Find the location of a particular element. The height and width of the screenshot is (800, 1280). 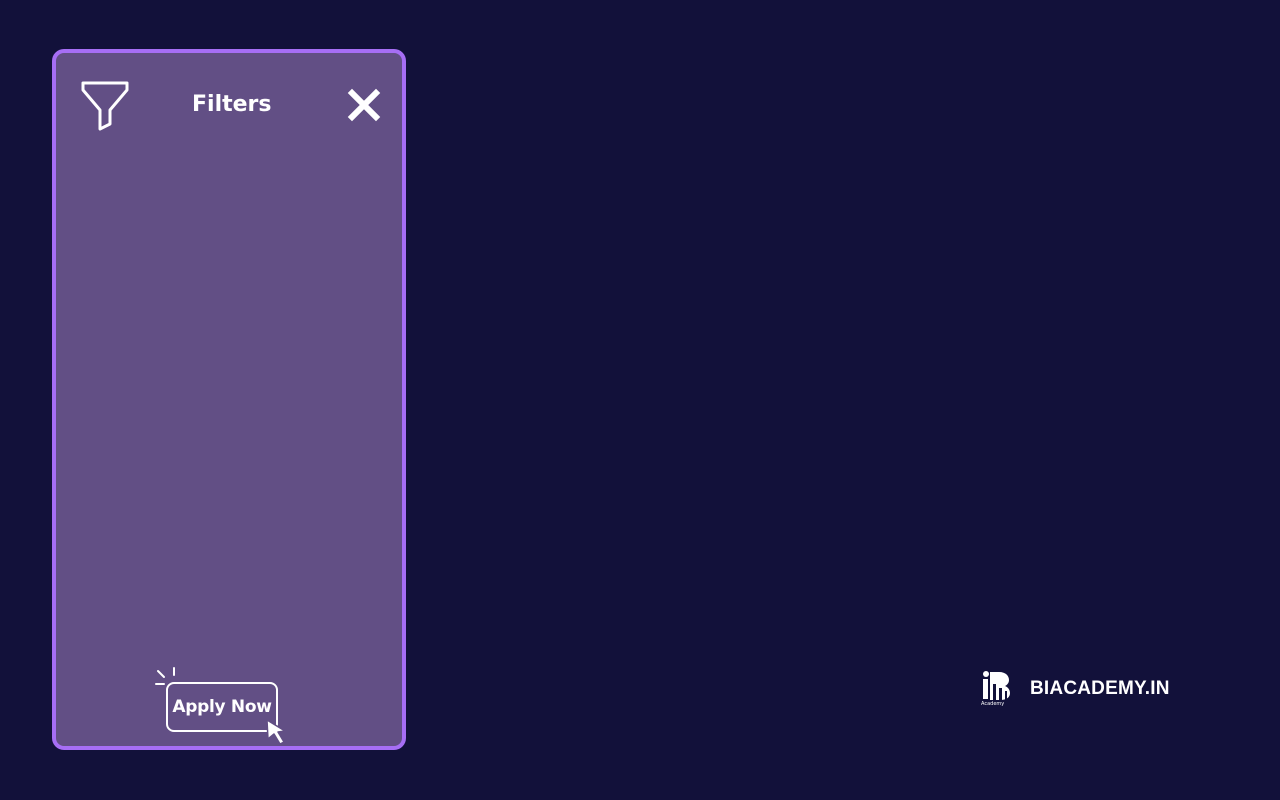

cursor-icon is located at coordinates (278, 732).